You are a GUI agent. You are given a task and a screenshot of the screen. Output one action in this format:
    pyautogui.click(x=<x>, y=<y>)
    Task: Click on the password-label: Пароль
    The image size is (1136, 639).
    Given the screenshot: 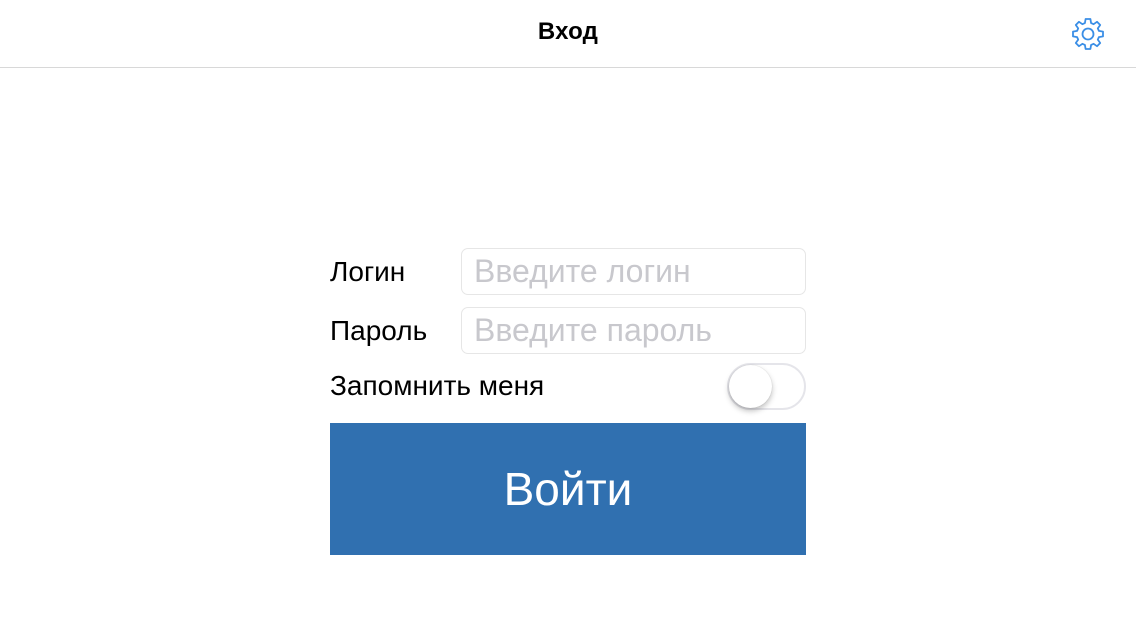 What is the action you would take?
    pyautogui.click(x=379, y=330)
    